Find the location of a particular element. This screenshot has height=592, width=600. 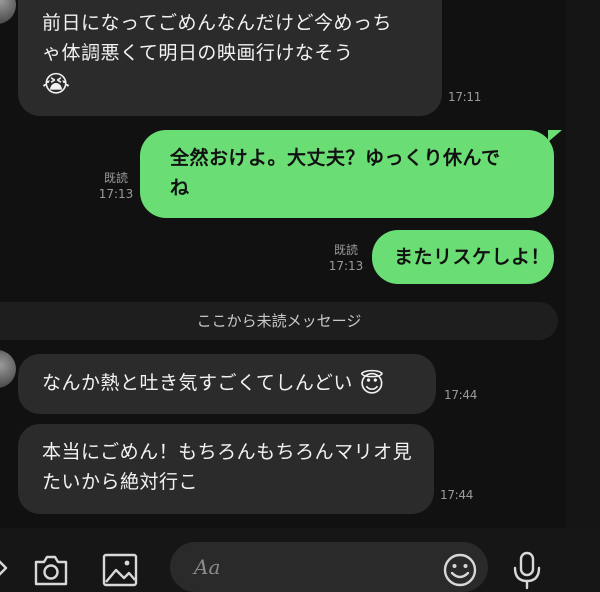

message-line: たいから絶対行こ is located at coordinates (120, 482).